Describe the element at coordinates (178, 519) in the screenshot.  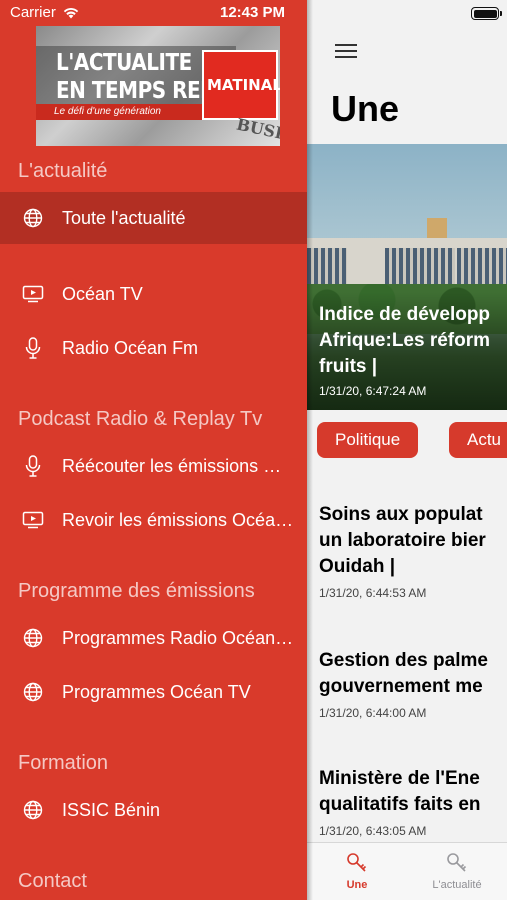
I see `menu-item-label: Revoir les émissions Océan TV` at that location.